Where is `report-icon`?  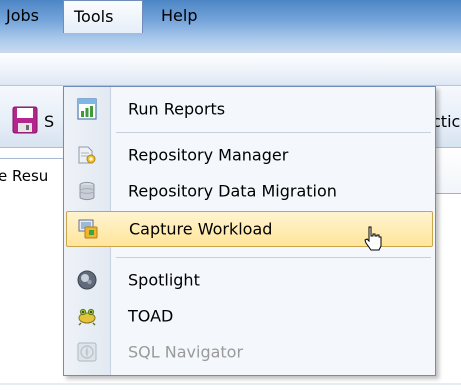
report-icon is located at coordinates (87, 109).